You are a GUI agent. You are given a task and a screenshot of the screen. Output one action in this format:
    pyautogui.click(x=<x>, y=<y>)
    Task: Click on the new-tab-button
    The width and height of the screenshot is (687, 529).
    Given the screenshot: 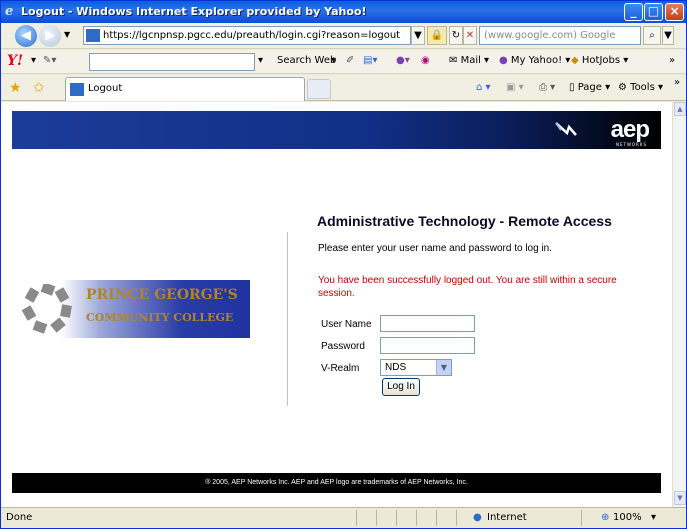 What is the action you would take?
    pyautogui.click(x=319, y=89)
    